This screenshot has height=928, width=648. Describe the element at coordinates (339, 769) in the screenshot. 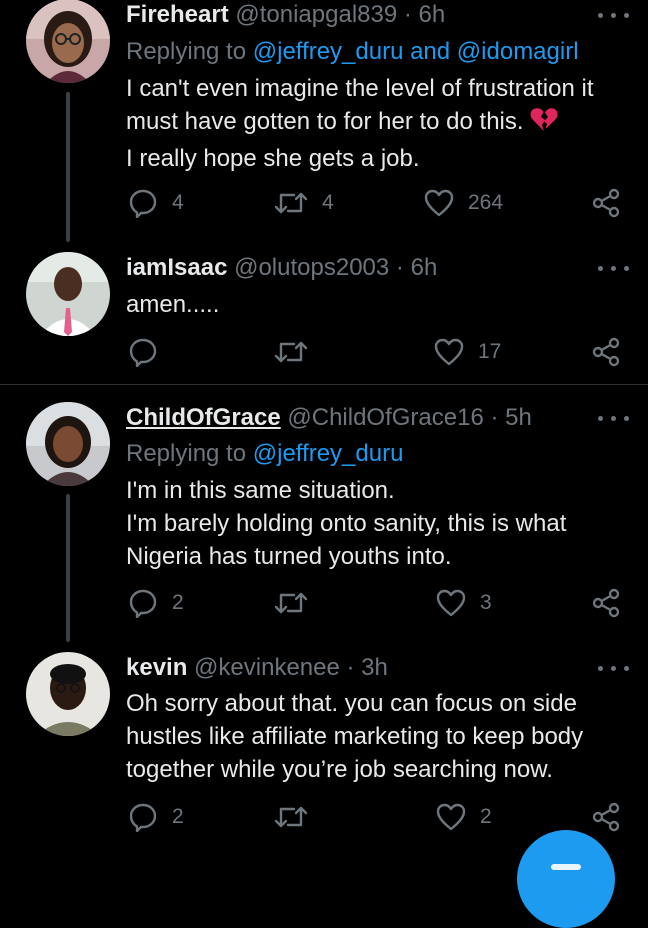

I see `tweet-text-line: together while you’re job searching now.` at that location.